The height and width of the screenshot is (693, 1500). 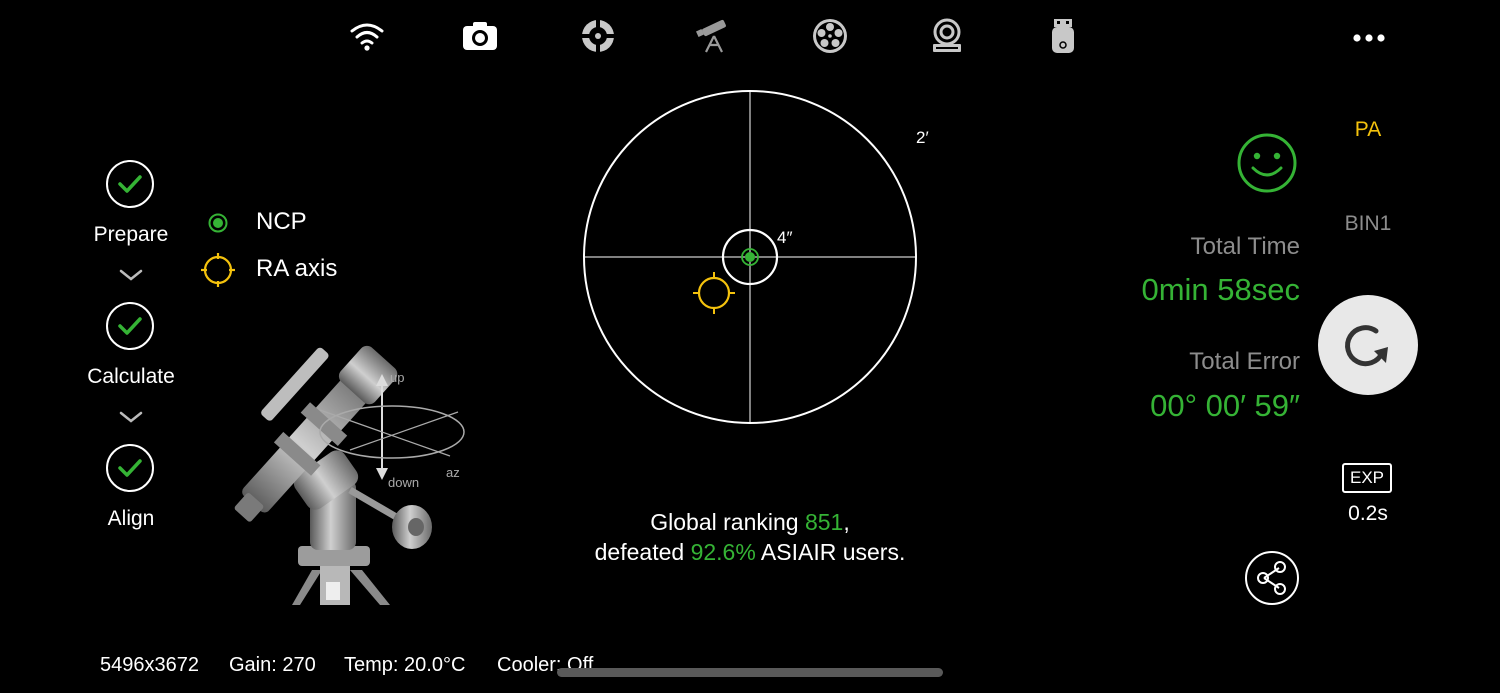 What do you see at coordinates (131, 377) in the screenshot?
I see `step-calculate-label: Calculate` at bounding box center [131, 377].